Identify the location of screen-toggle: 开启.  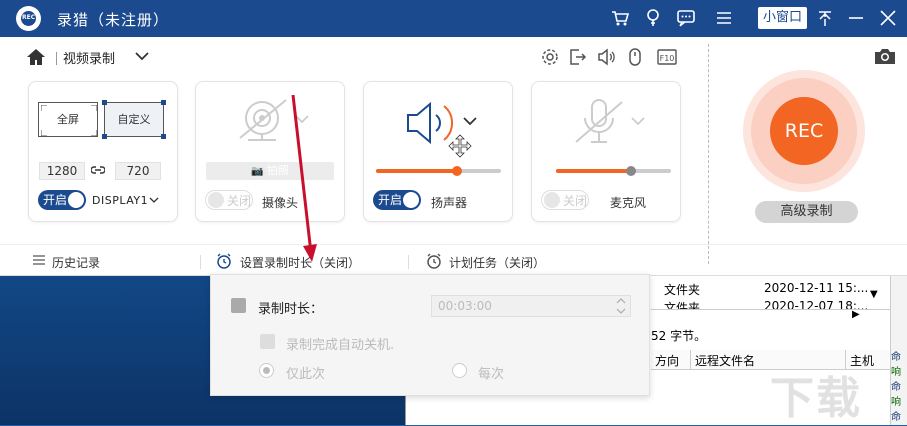
(62, 200).